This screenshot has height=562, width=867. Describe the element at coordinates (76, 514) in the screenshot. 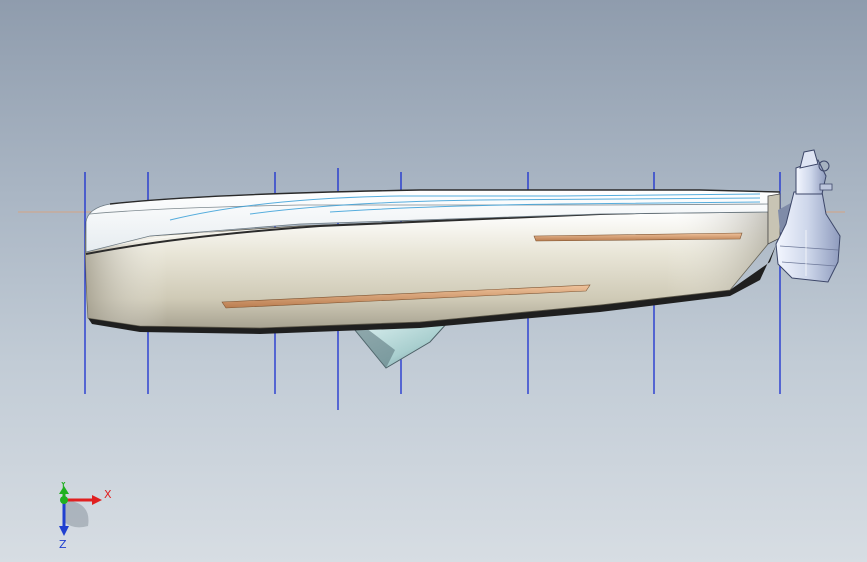

I see `triad-shadow` at that location.